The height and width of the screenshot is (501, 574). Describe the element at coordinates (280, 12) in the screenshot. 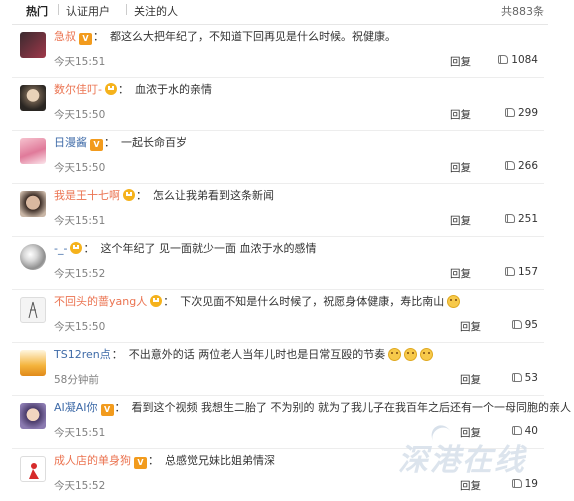

I see `comment-tabs: 热门 认证用户 关注的人 共883条` at that location.